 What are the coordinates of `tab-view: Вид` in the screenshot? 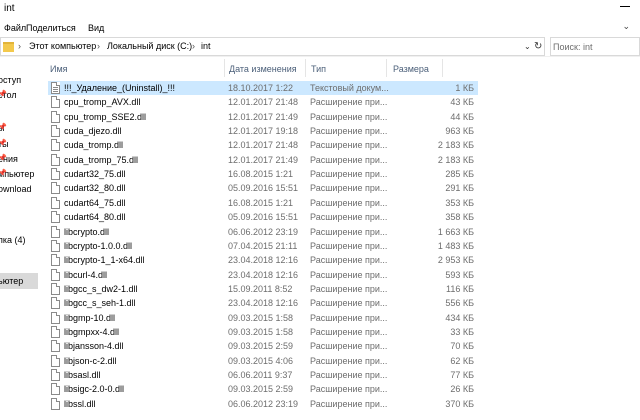 It's located at (96, 28).